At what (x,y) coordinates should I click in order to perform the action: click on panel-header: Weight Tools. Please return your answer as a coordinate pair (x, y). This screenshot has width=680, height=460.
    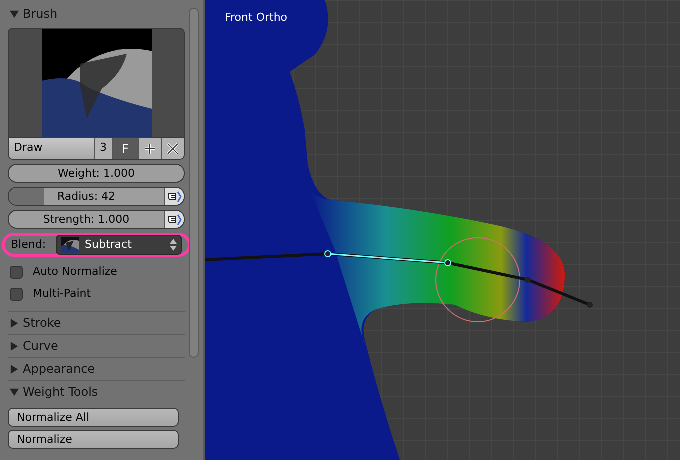
    Looking at the image, I should click on (60, 392).